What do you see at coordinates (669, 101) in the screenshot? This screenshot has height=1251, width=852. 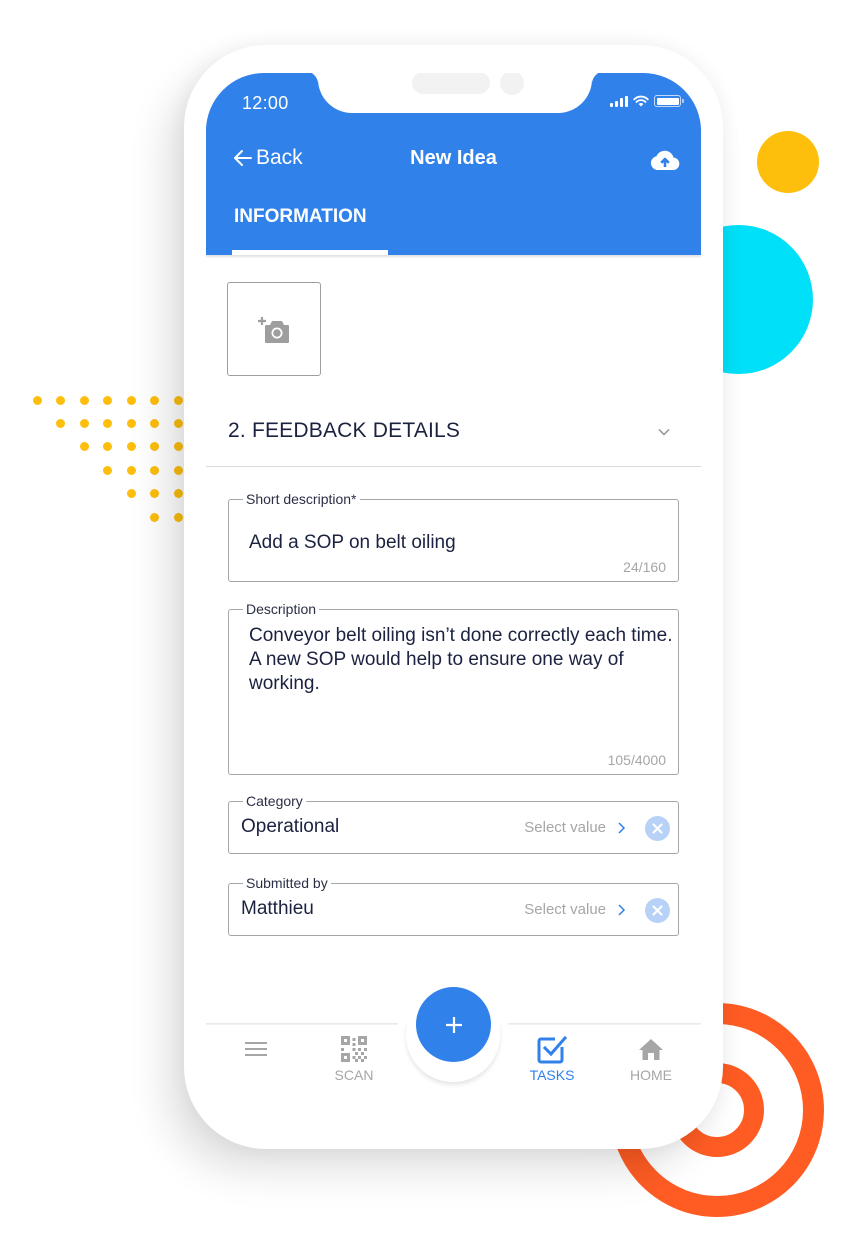 I see `battery-icon` at bounding box center [669, 101].